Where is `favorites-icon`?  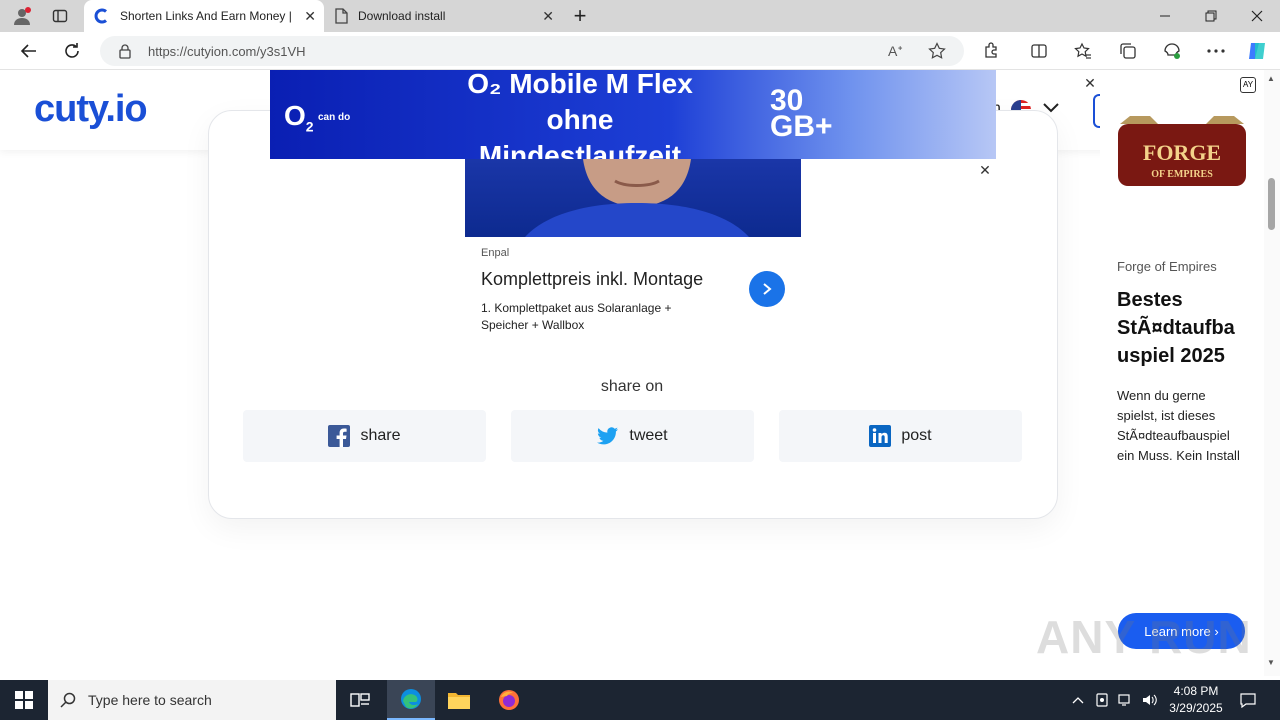
favorites-icon is located at coordinates (1083, 51).